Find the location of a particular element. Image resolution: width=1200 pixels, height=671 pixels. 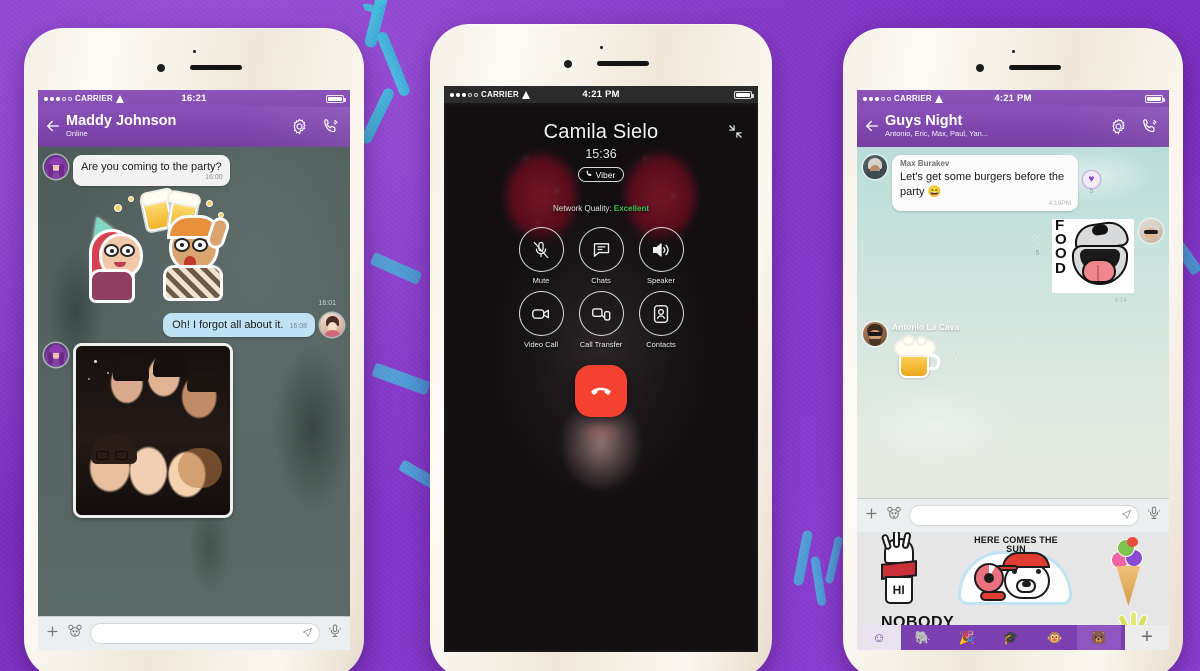

ice-cream-cone-sticker is located at coordinates (1128, 573).